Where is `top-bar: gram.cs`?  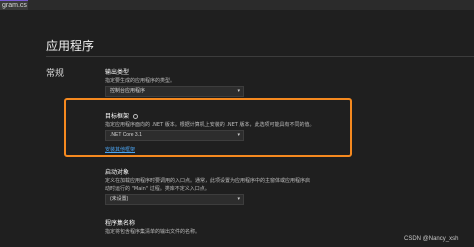
top-bar: gram.cs is located at coordinates (237, 5).